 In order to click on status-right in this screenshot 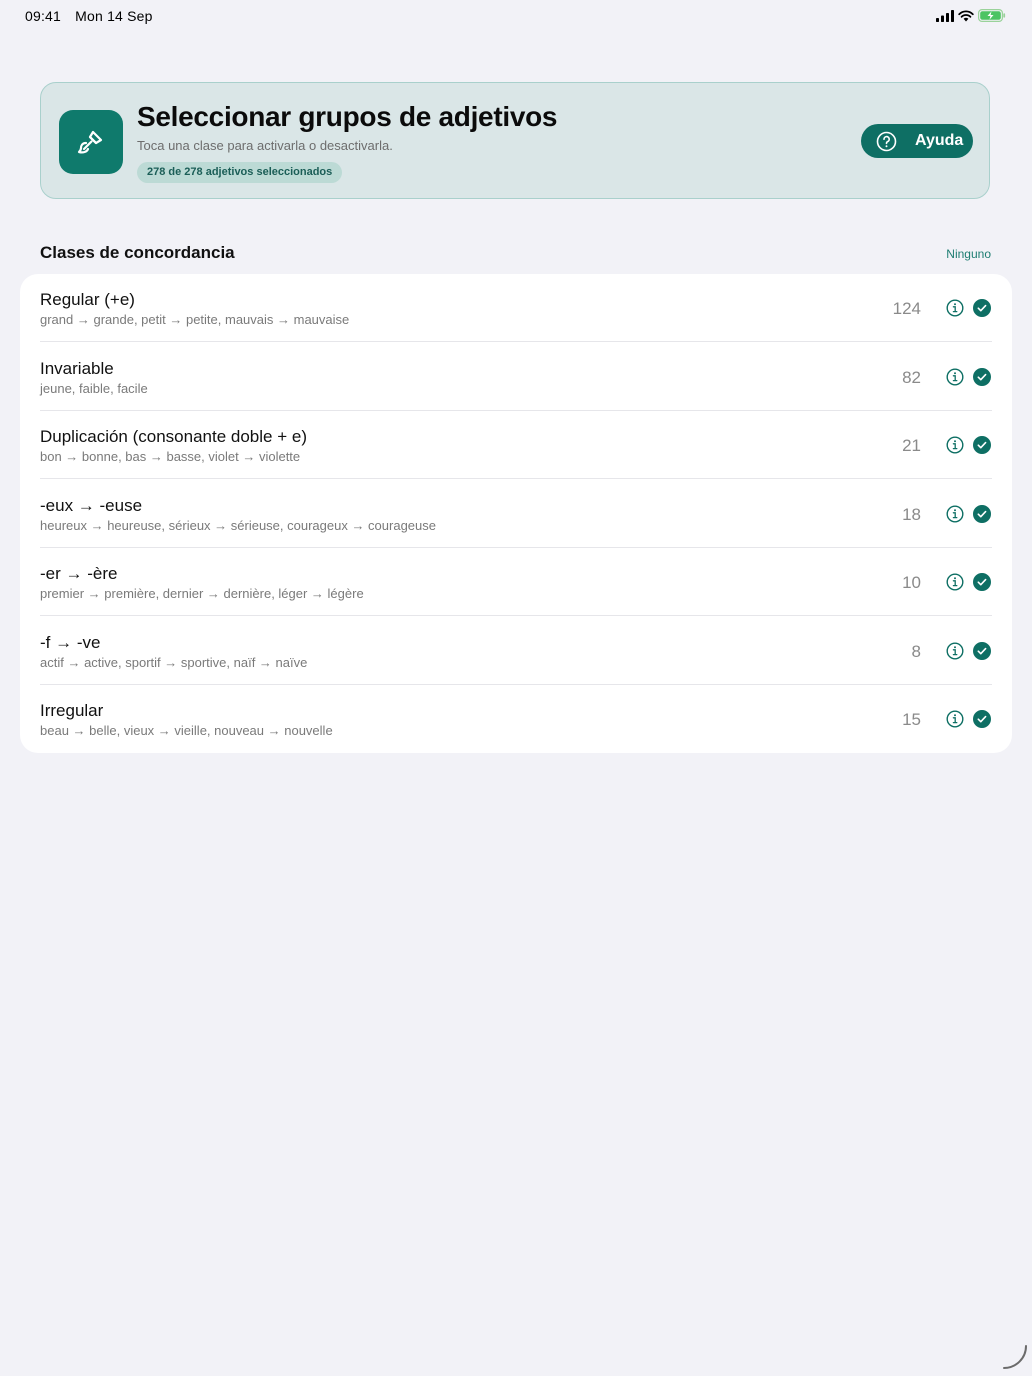, I will do `click(971, 15)`.